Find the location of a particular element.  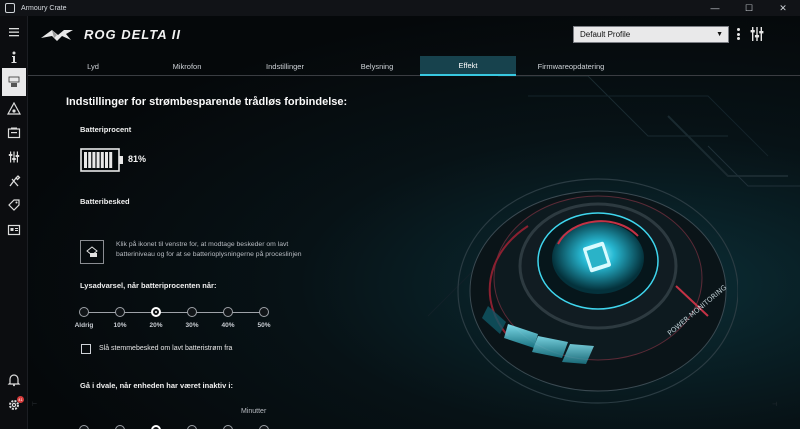

headset-device-icon is located at coordinates (14, 81).